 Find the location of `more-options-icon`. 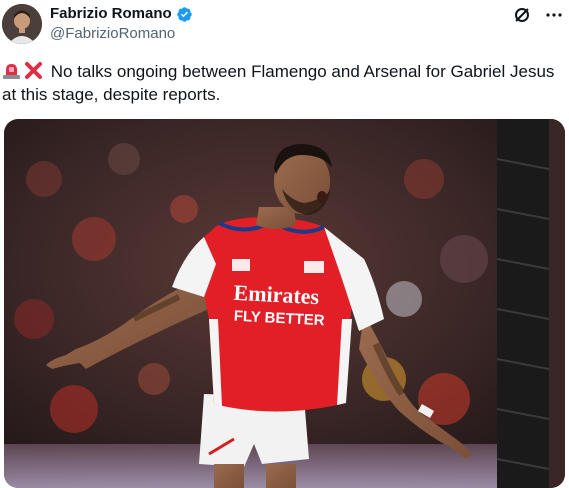

more-options-icon is located at coordinates (554, 15).